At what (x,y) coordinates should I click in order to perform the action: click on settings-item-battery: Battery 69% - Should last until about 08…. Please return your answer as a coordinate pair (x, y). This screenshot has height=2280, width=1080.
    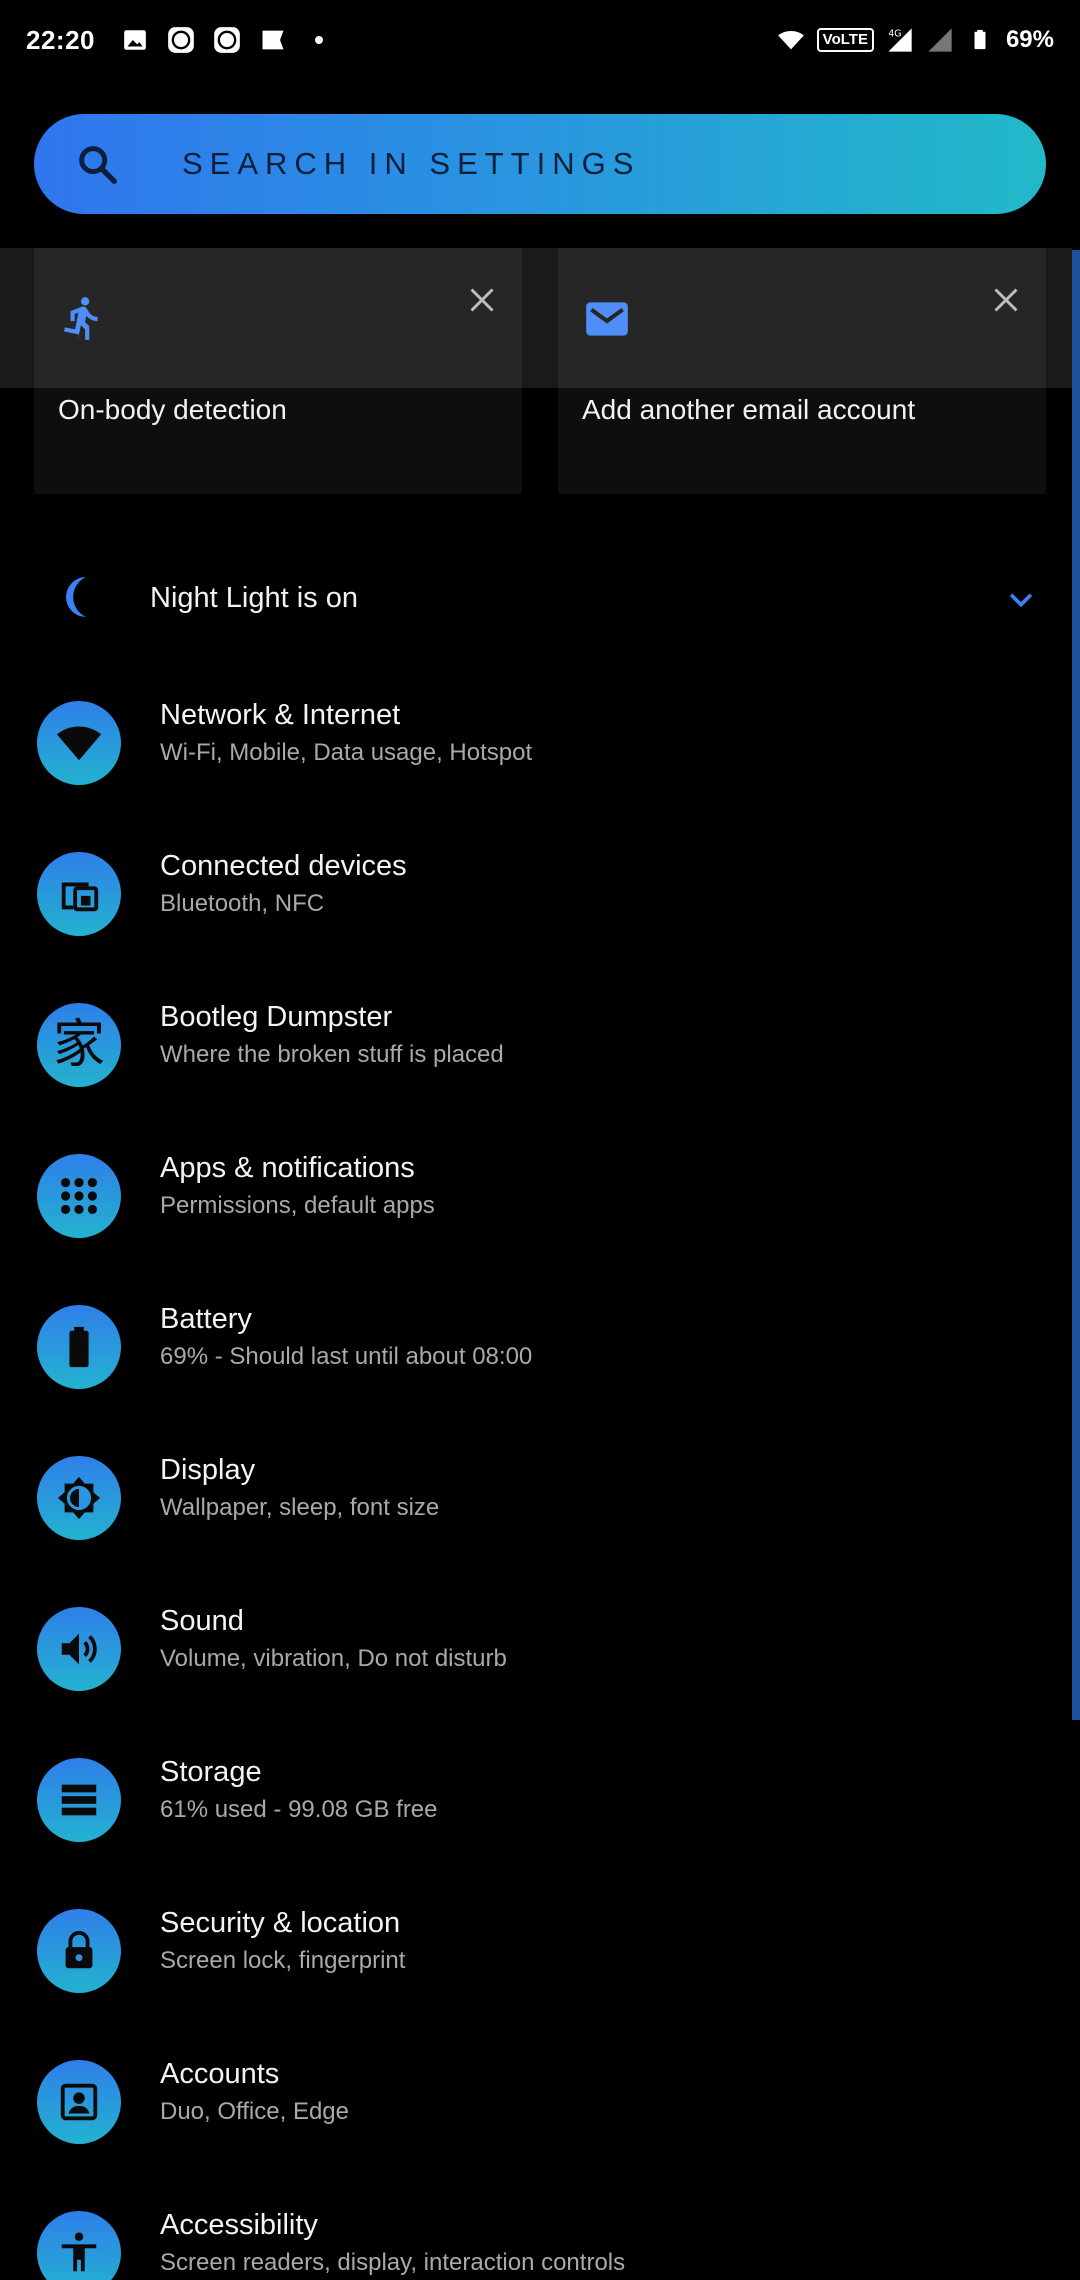
    Looking at the image, I should click on (536, 1346).